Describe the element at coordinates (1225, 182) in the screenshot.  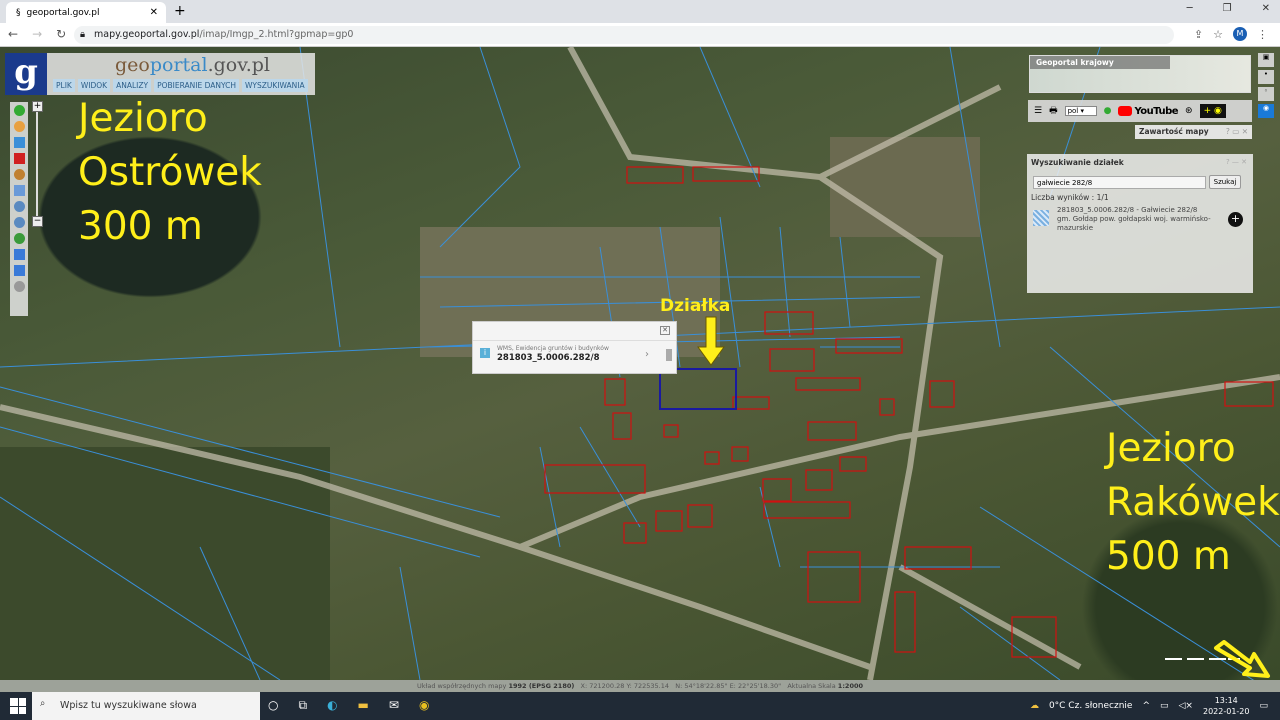
I see `search-button: Szukaj` at that location.